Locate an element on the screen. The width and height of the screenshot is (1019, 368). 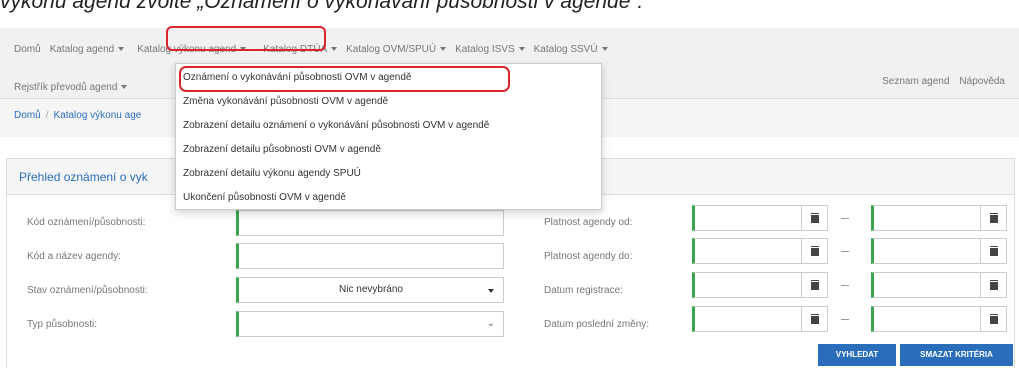
menu-item-change-ovm: Změna vykonávání působnosti OVM v agendě is located at coordinates (285, 101).